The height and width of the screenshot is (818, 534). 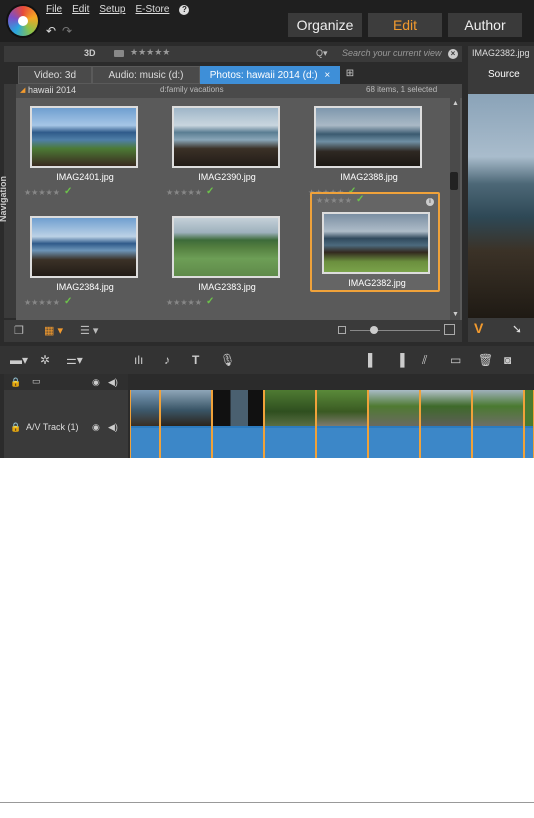 I want to click on undo-icon: ↶, so click(x=51, y=31).